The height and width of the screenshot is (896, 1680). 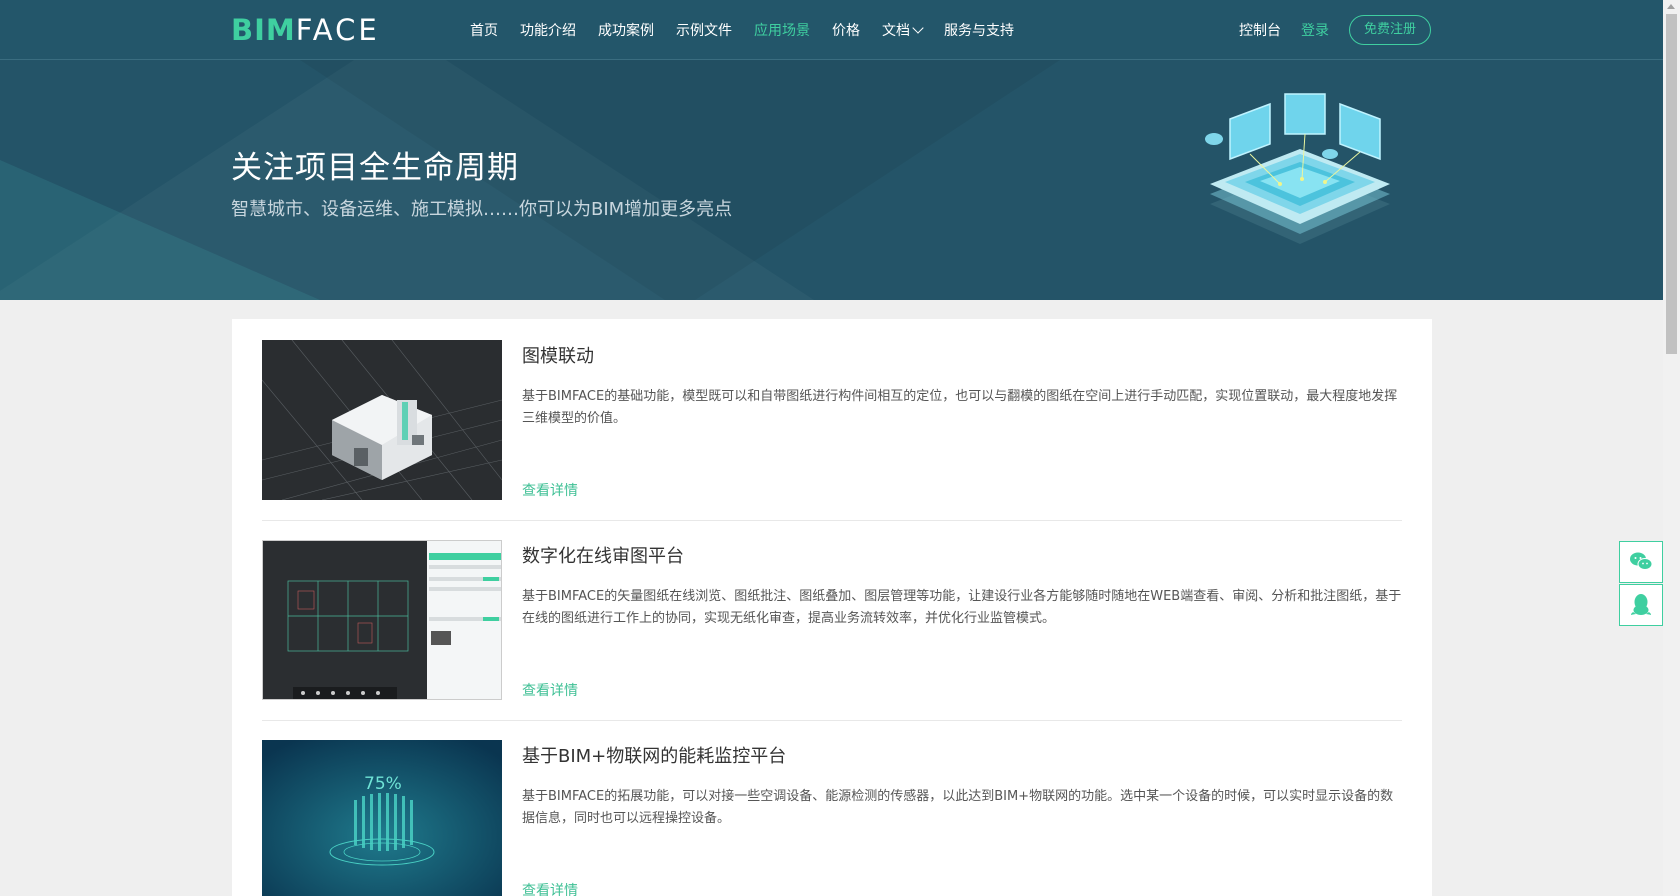 I want to click on chevron-down-icon, so click(x=918, y=28).